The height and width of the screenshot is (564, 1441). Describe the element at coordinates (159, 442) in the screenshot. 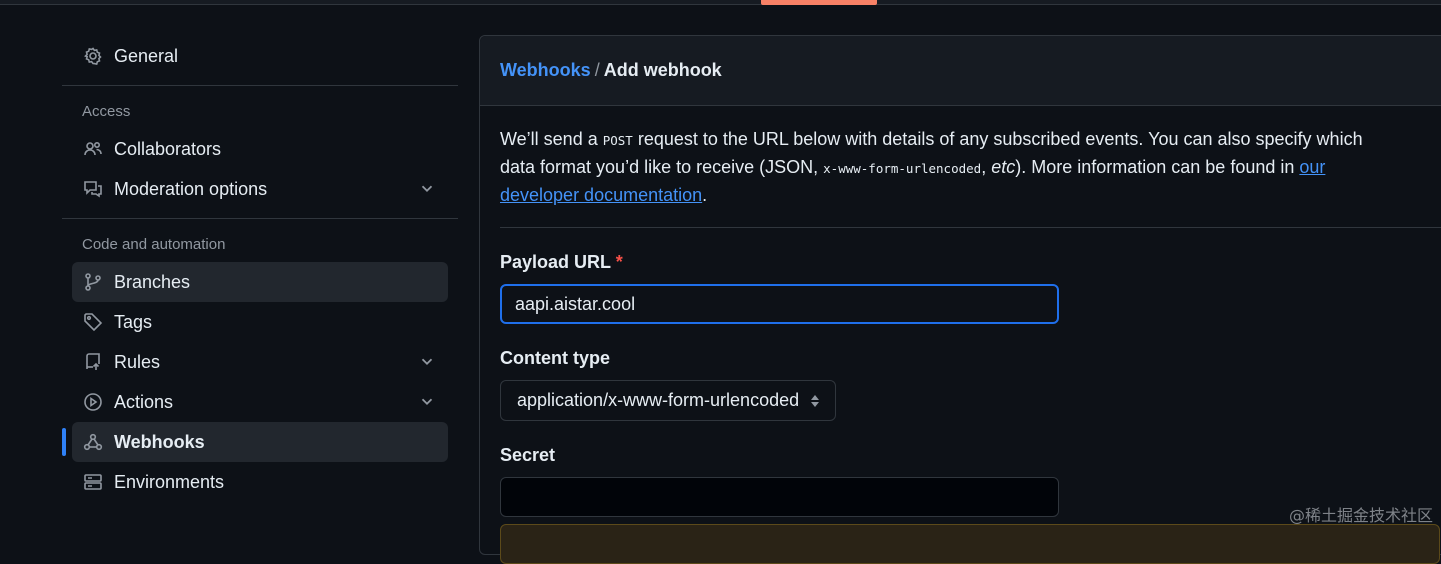

I see `sidebar-item-label: Webhooks` at that location.